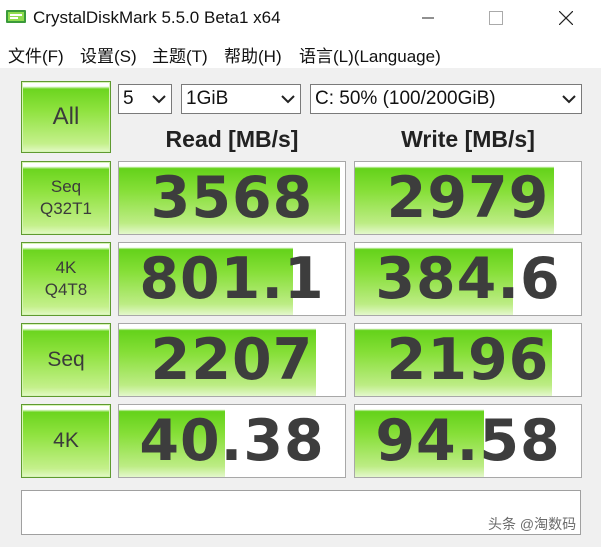  What do you see at coordinates (468, 139) in the screenshot?
I see `write-header: Write [MB/s]` at bounding box center [468, 139].